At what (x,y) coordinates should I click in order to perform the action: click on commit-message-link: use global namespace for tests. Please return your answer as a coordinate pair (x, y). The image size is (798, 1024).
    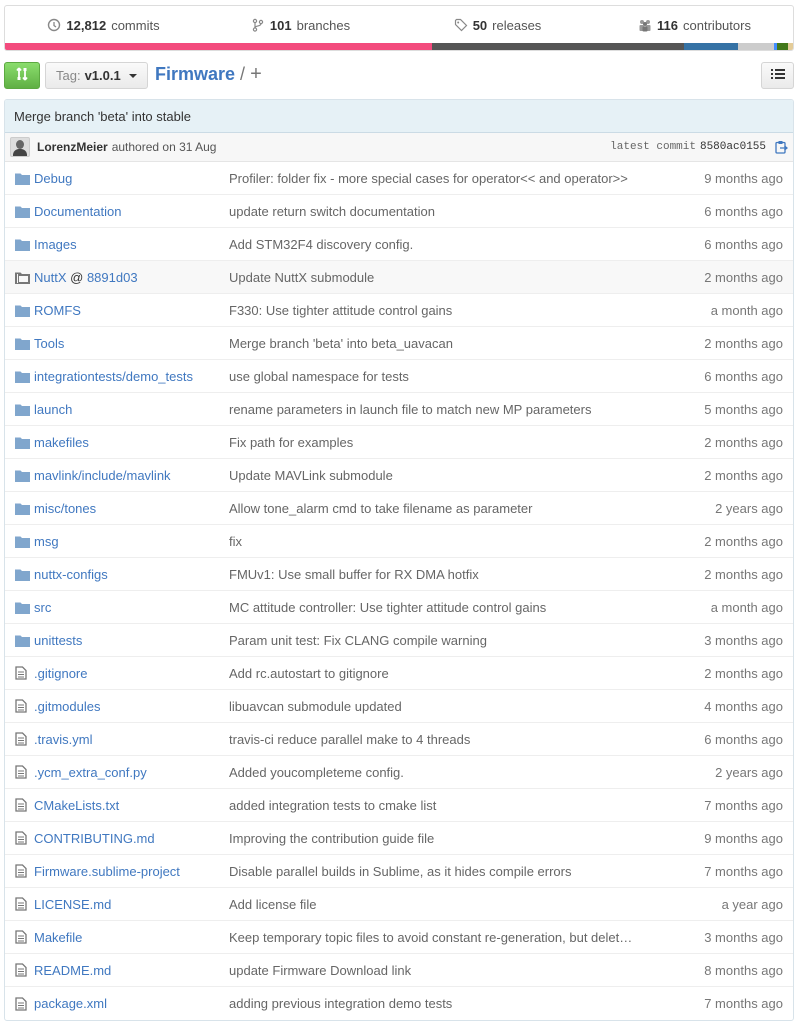
    Looking at the image, I should click on (444, 376).